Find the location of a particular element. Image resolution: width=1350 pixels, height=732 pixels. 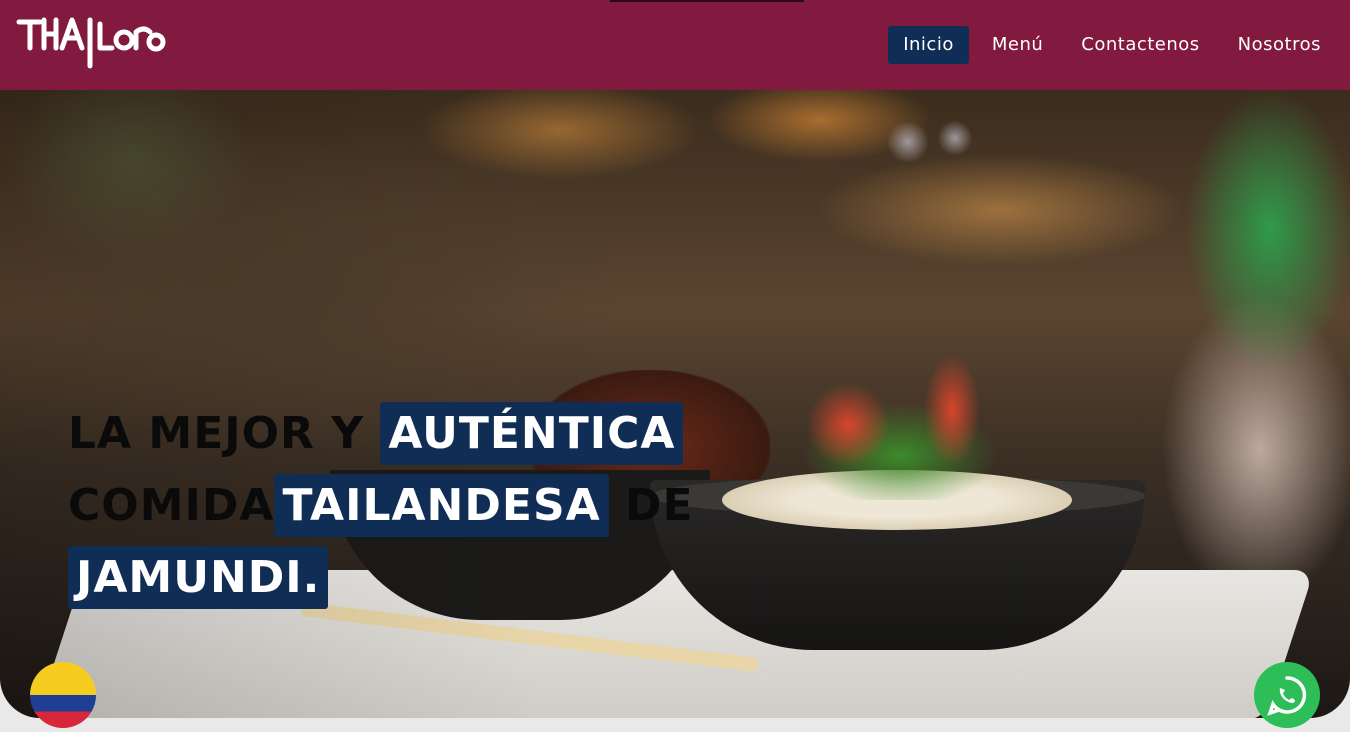

headline-highlight: AUTÉNTICA is located at coordinates (532, 433).